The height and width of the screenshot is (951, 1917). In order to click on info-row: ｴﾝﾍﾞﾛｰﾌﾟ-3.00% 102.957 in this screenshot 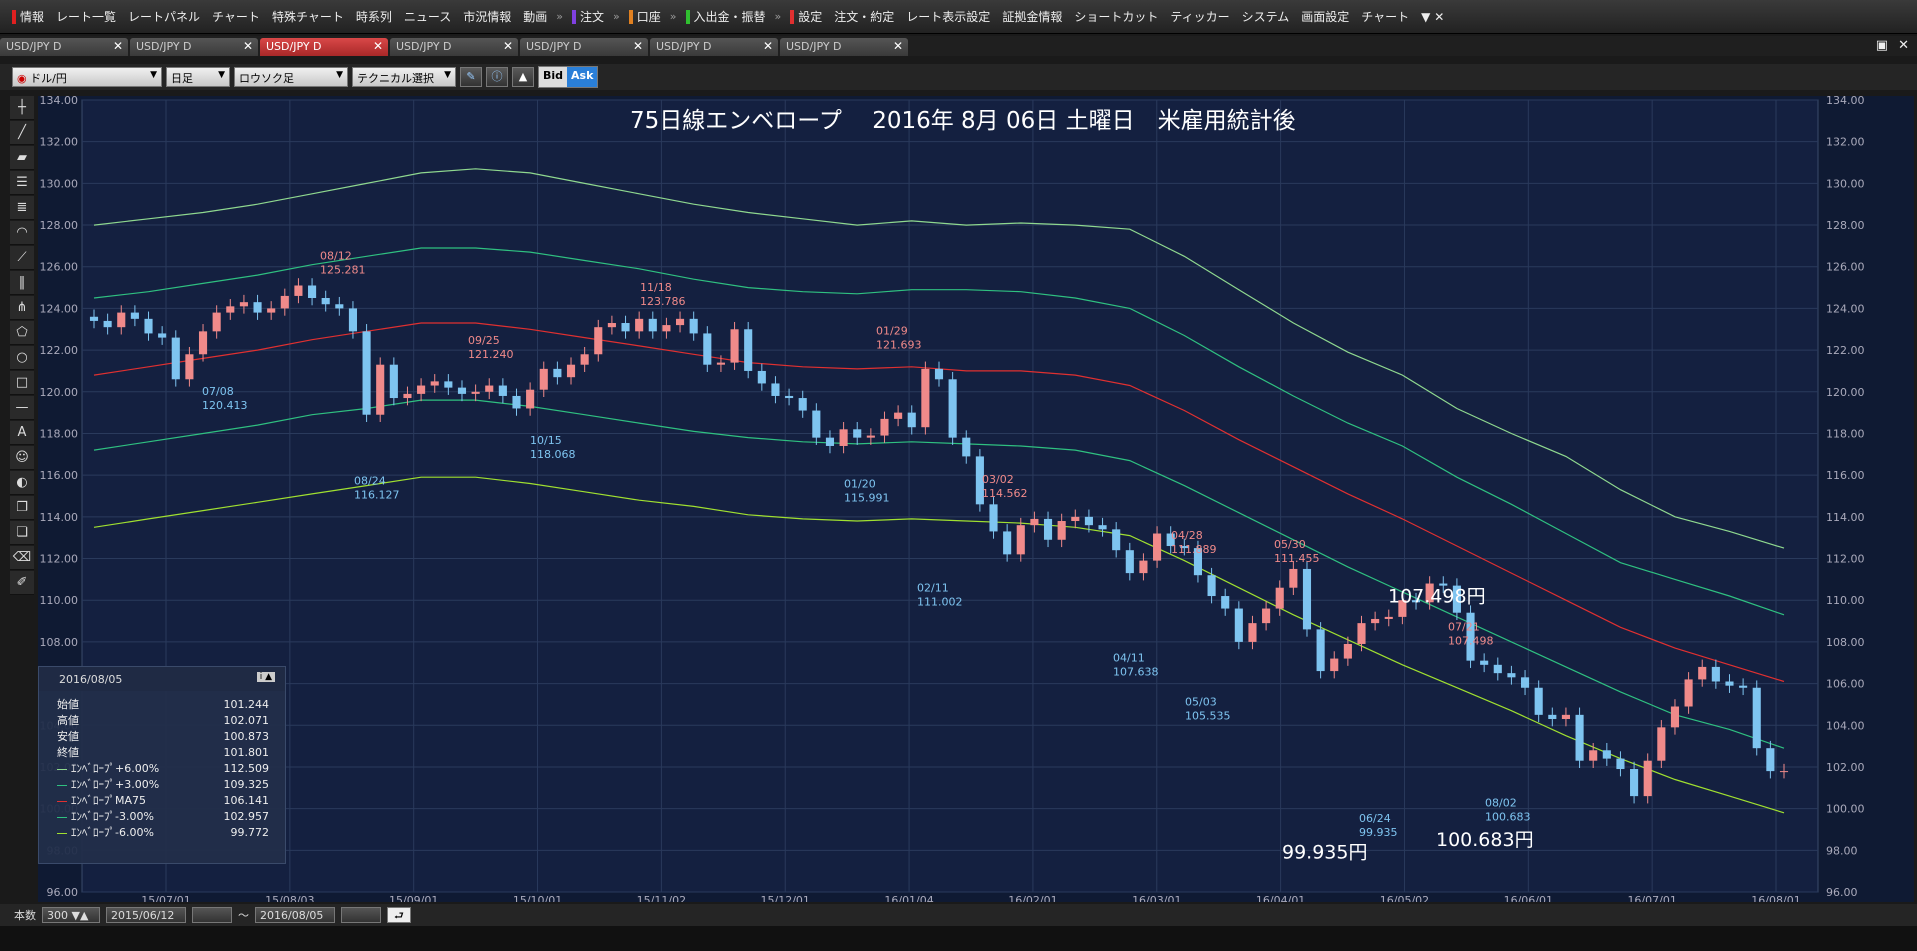, I will do `click(162, 817)`.